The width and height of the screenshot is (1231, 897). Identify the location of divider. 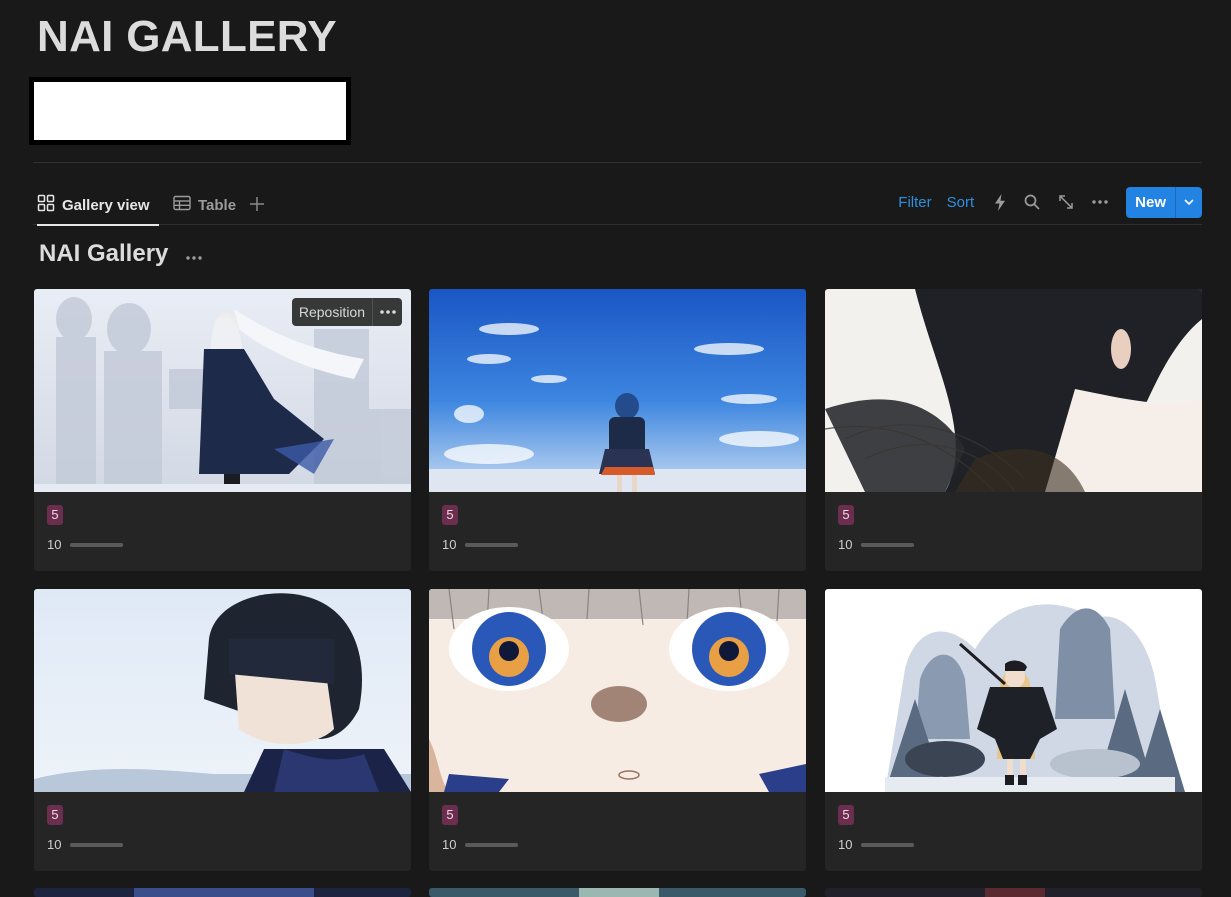
(617, 162).